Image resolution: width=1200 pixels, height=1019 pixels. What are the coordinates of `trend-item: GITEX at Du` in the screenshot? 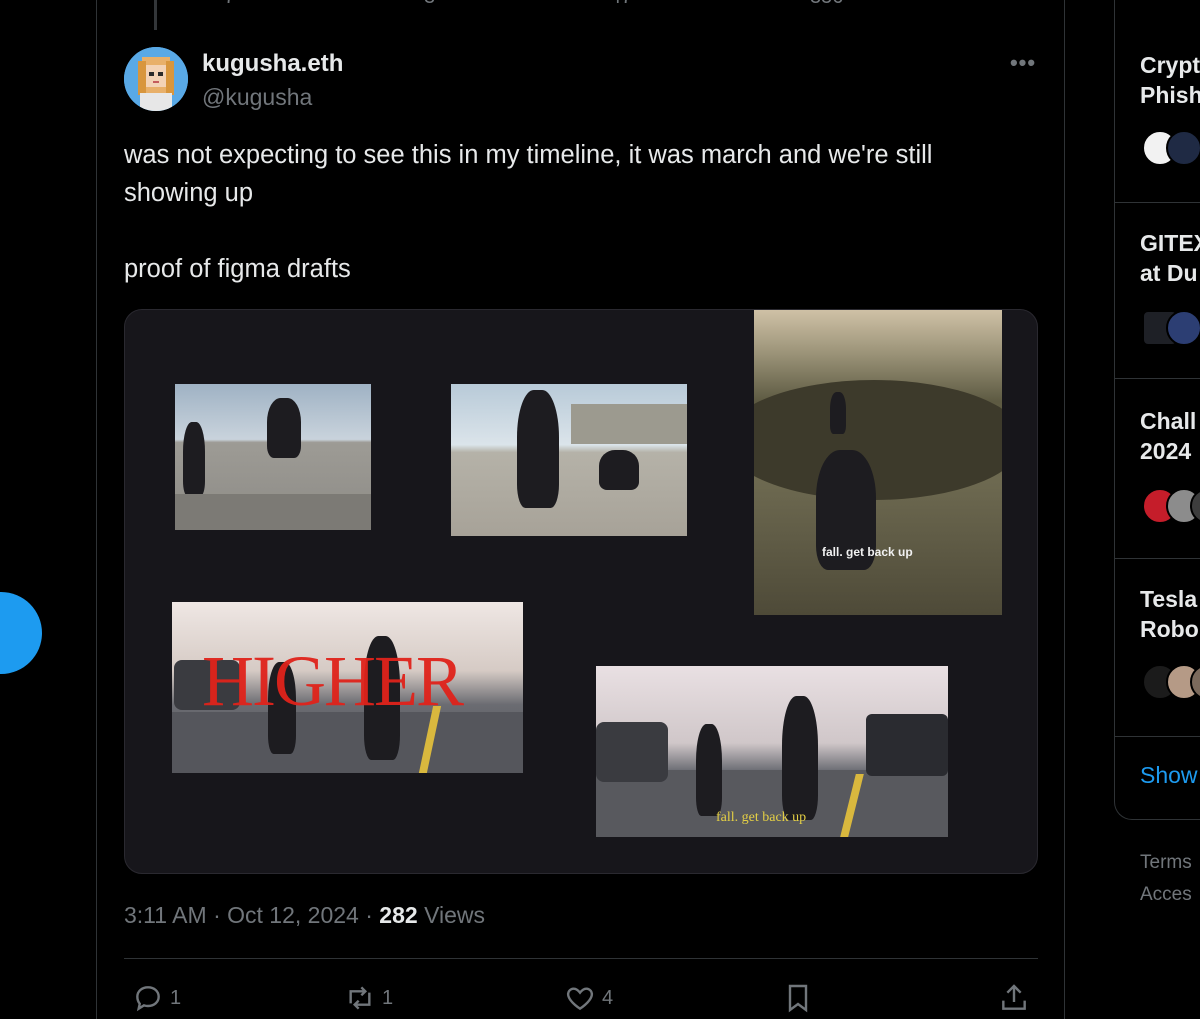 It's located at (1170, 258).